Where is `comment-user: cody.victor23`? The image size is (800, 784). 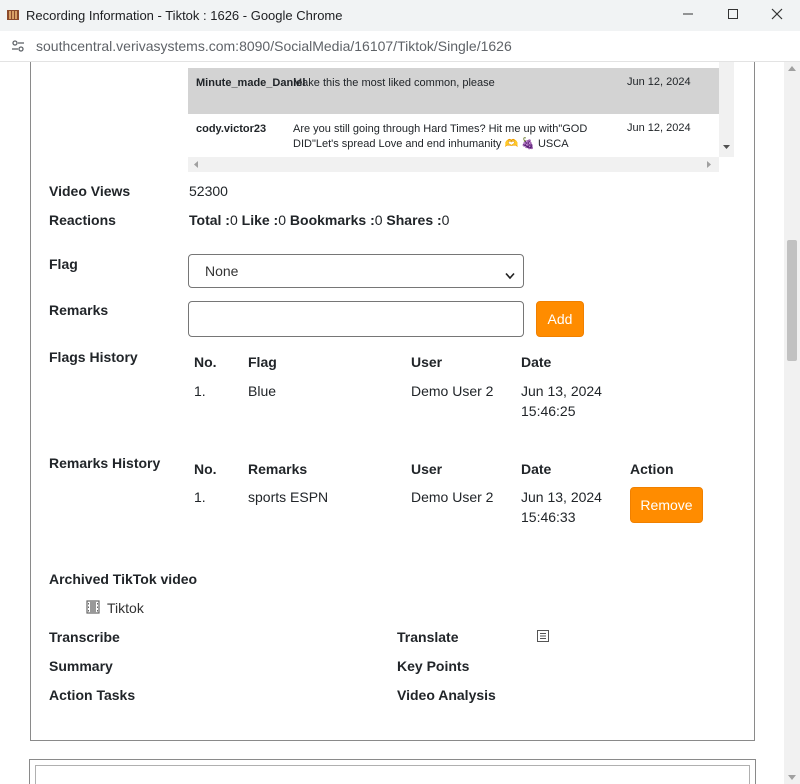 comment-user: cody.victor23 is located at coordinates (231, 129).